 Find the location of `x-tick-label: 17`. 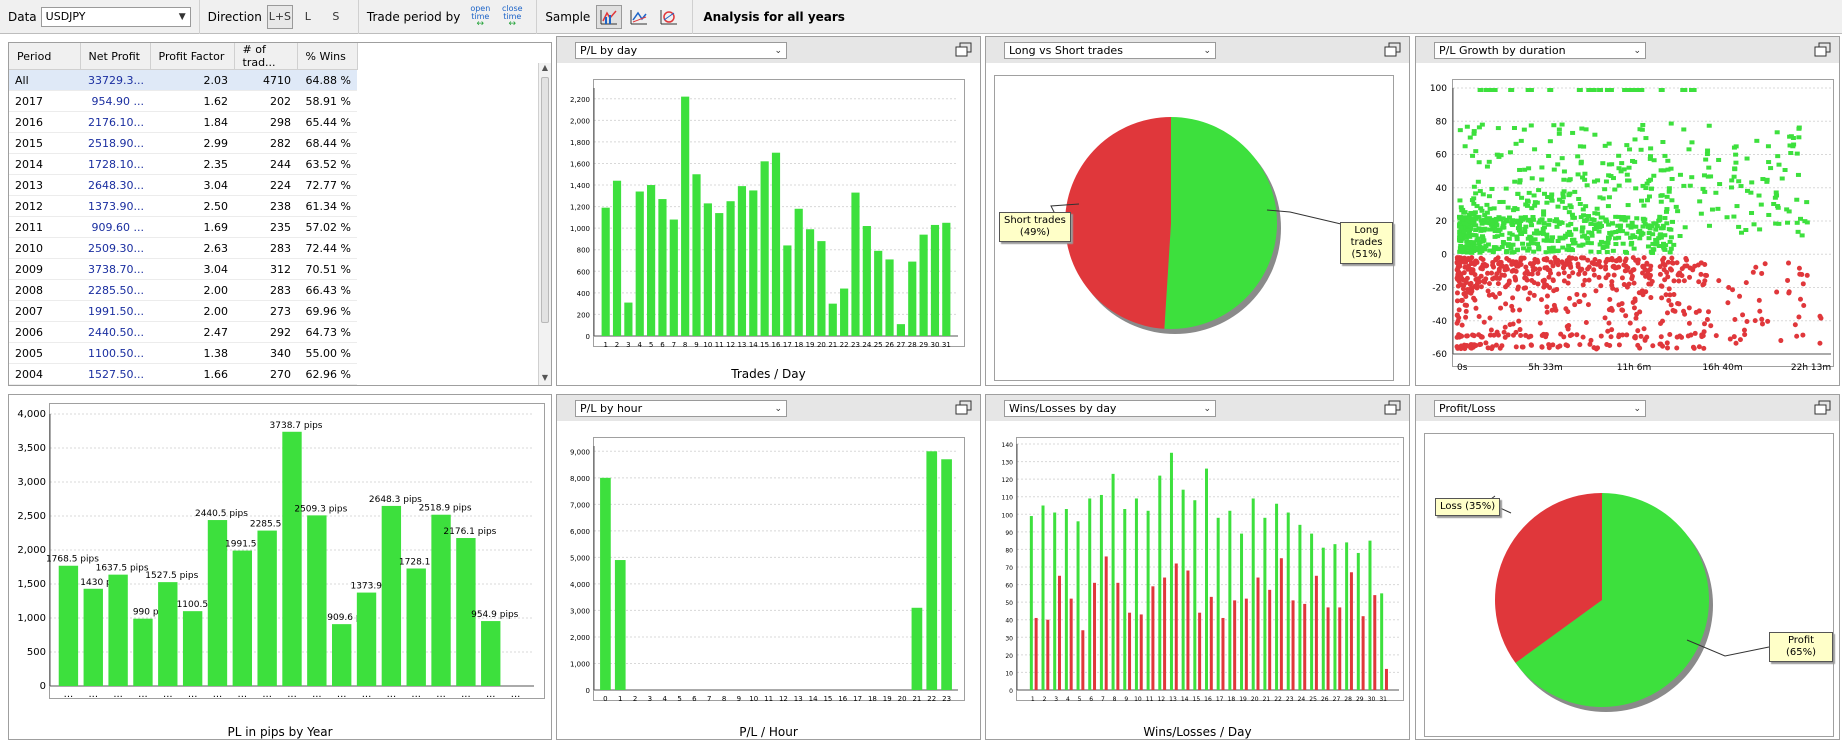

x-tick-label: 17 is located at coordinates (787, 345).